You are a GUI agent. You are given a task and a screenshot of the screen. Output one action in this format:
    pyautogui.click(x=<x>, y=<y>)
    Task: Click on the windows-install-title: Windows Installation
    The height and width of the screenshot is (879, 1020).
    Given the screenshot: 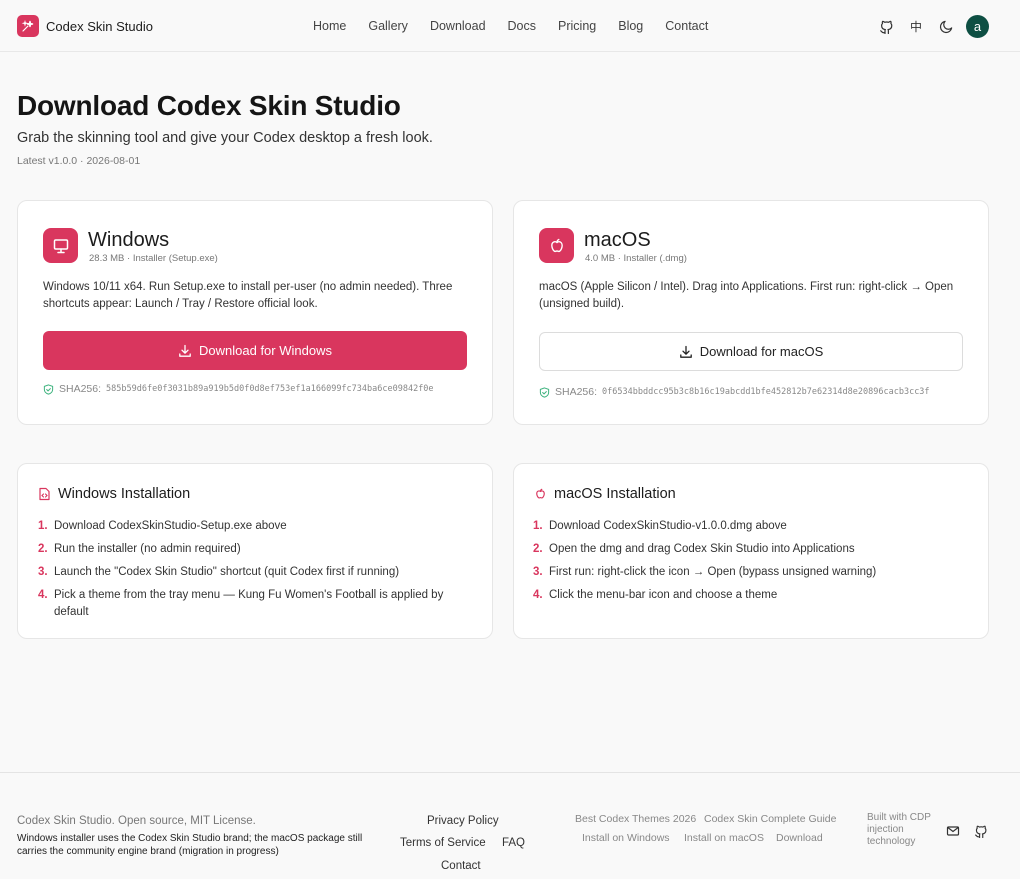 What is the action you would take?
    pyautogui.click(x=124, y=494)
    